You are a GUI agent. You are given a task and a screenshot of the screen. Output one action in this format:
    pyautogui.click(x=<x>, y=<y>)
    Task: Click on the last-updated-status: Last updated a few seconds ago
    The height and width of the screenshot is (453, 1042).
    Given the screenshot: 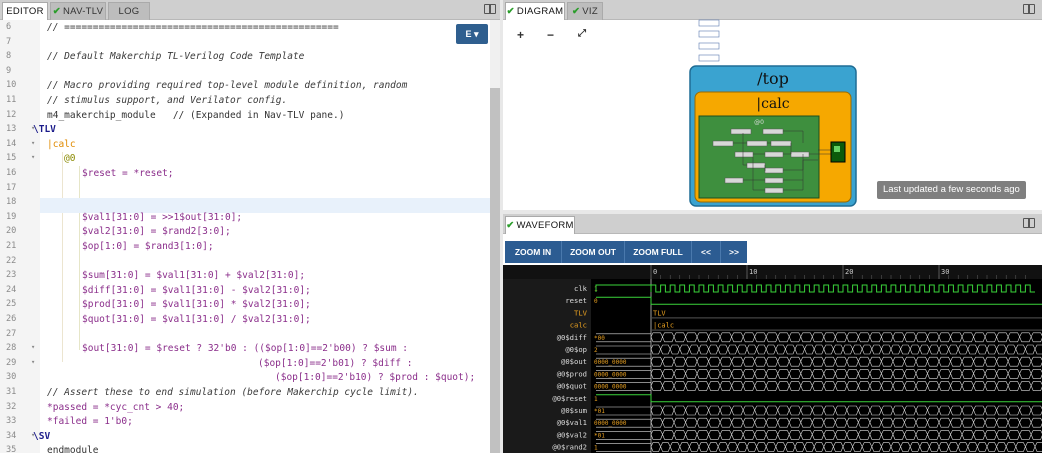 What is the action you would take?
    pyautogui.click(x=951, y=190)
    